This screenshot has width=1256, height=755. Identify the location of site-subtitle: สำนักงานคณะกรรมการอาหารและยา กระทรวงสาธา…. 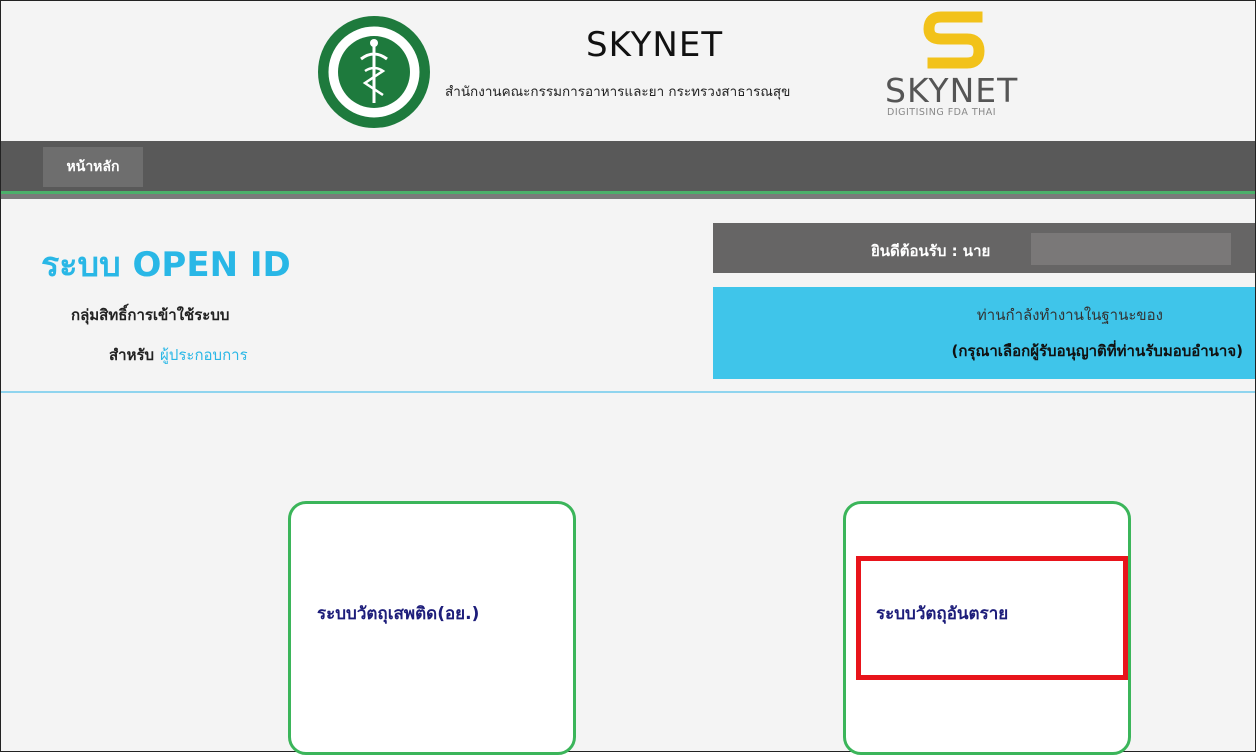
(618, 92).